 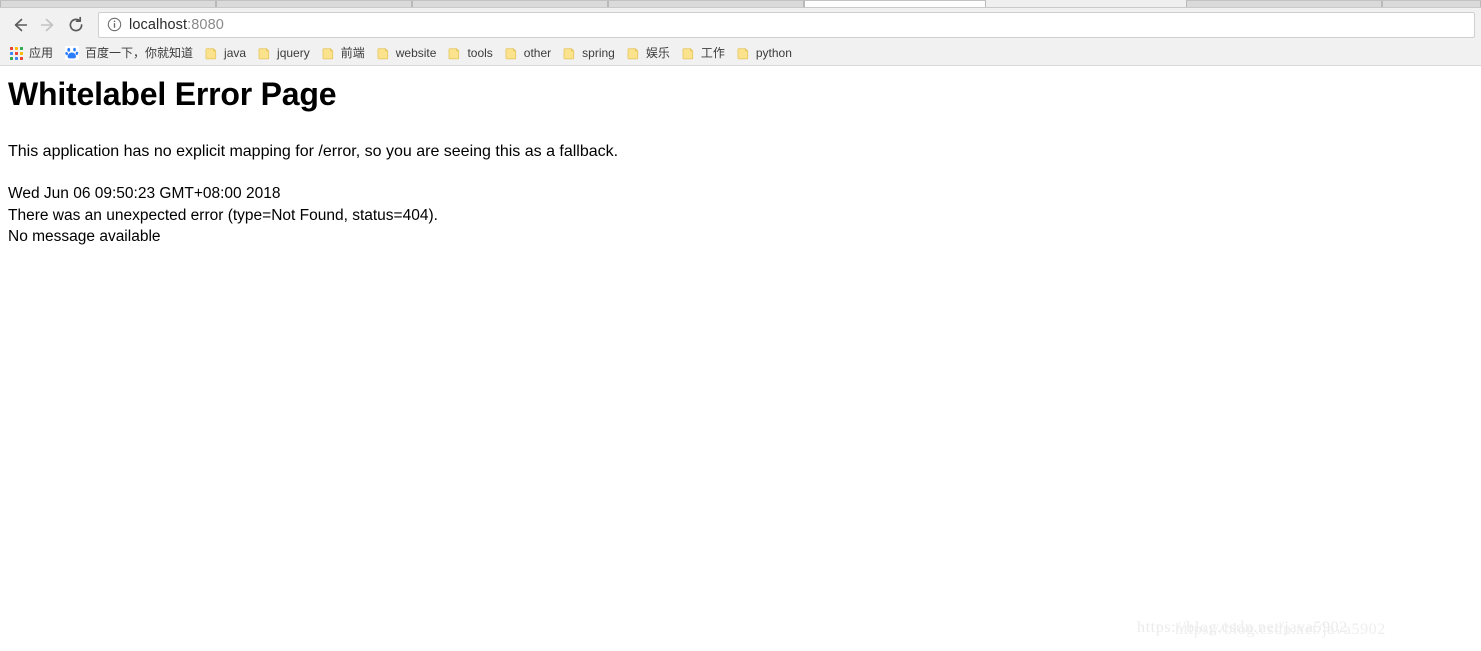 What do you see at coordinates (114, 24) in the screenshot?
I see `info-circle-icon` at bounding box center [114, 24].